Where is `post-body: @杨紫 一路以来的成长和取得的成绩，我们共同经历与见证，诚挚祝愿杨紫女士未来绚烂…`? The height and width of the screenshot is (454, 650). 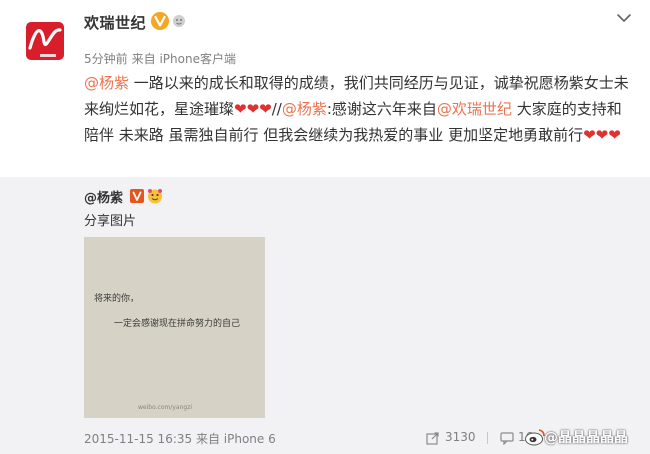 post-body: @杨紫 一路以来的成长和取得的成绩，我们共同经历与见证，诚挚祝愿杨紫女士未来绚烂… is located at coordinates (357, 109).